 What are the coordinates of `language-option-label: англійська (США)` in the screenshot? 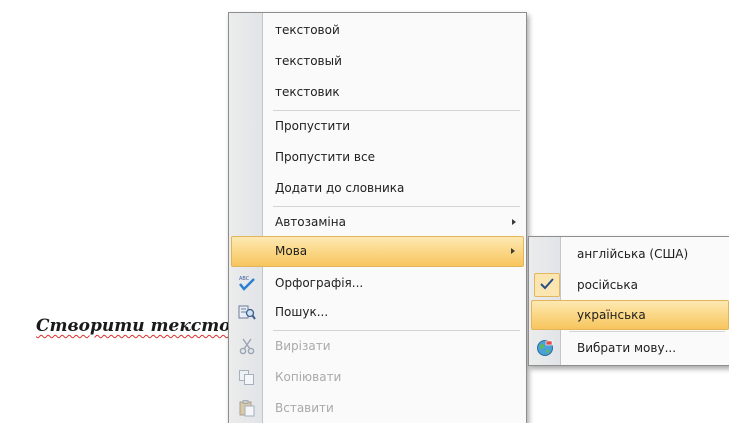 It's located at (633, 254).